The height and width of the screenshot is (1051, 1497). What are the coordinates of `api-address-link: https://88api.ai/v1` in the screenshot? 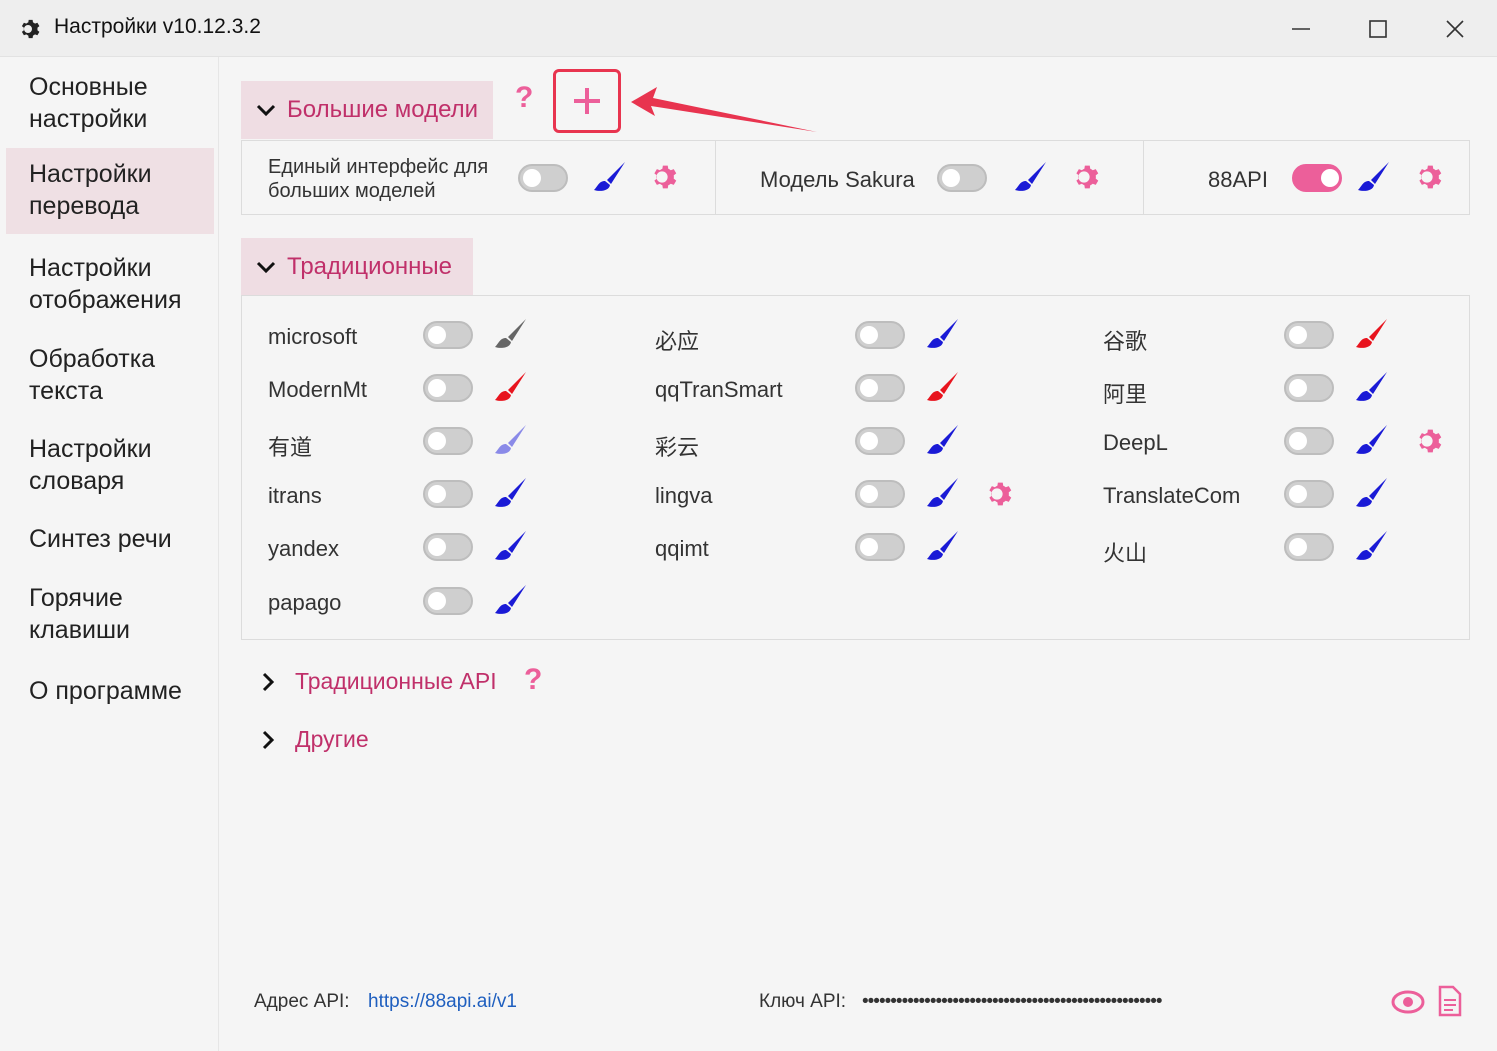 It's located at (442, 1002).